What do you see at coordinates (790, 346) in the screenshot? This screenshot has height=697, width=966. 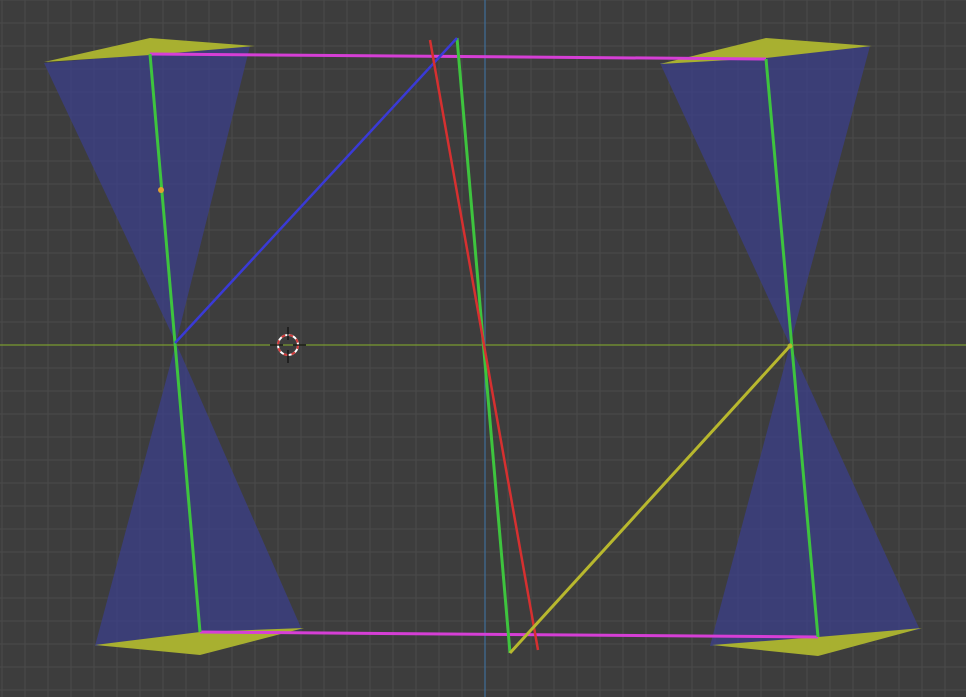 I see `vertex-right-center` at bounding box center [790, 346].